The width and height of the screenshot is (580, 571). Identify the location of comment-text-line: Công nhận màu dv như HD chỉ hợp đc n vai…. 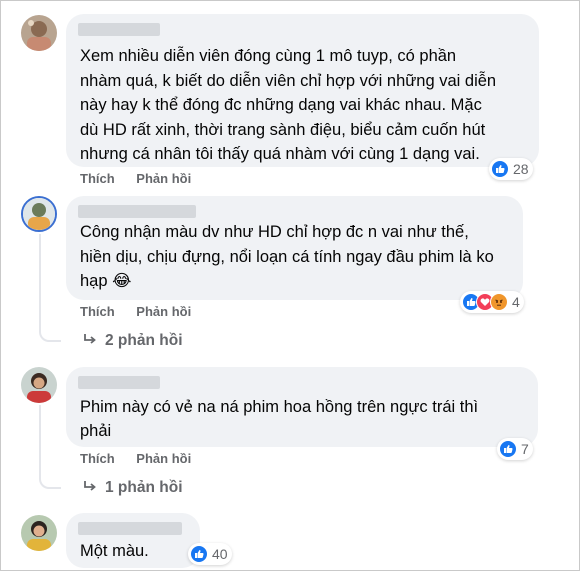
(274, 232).